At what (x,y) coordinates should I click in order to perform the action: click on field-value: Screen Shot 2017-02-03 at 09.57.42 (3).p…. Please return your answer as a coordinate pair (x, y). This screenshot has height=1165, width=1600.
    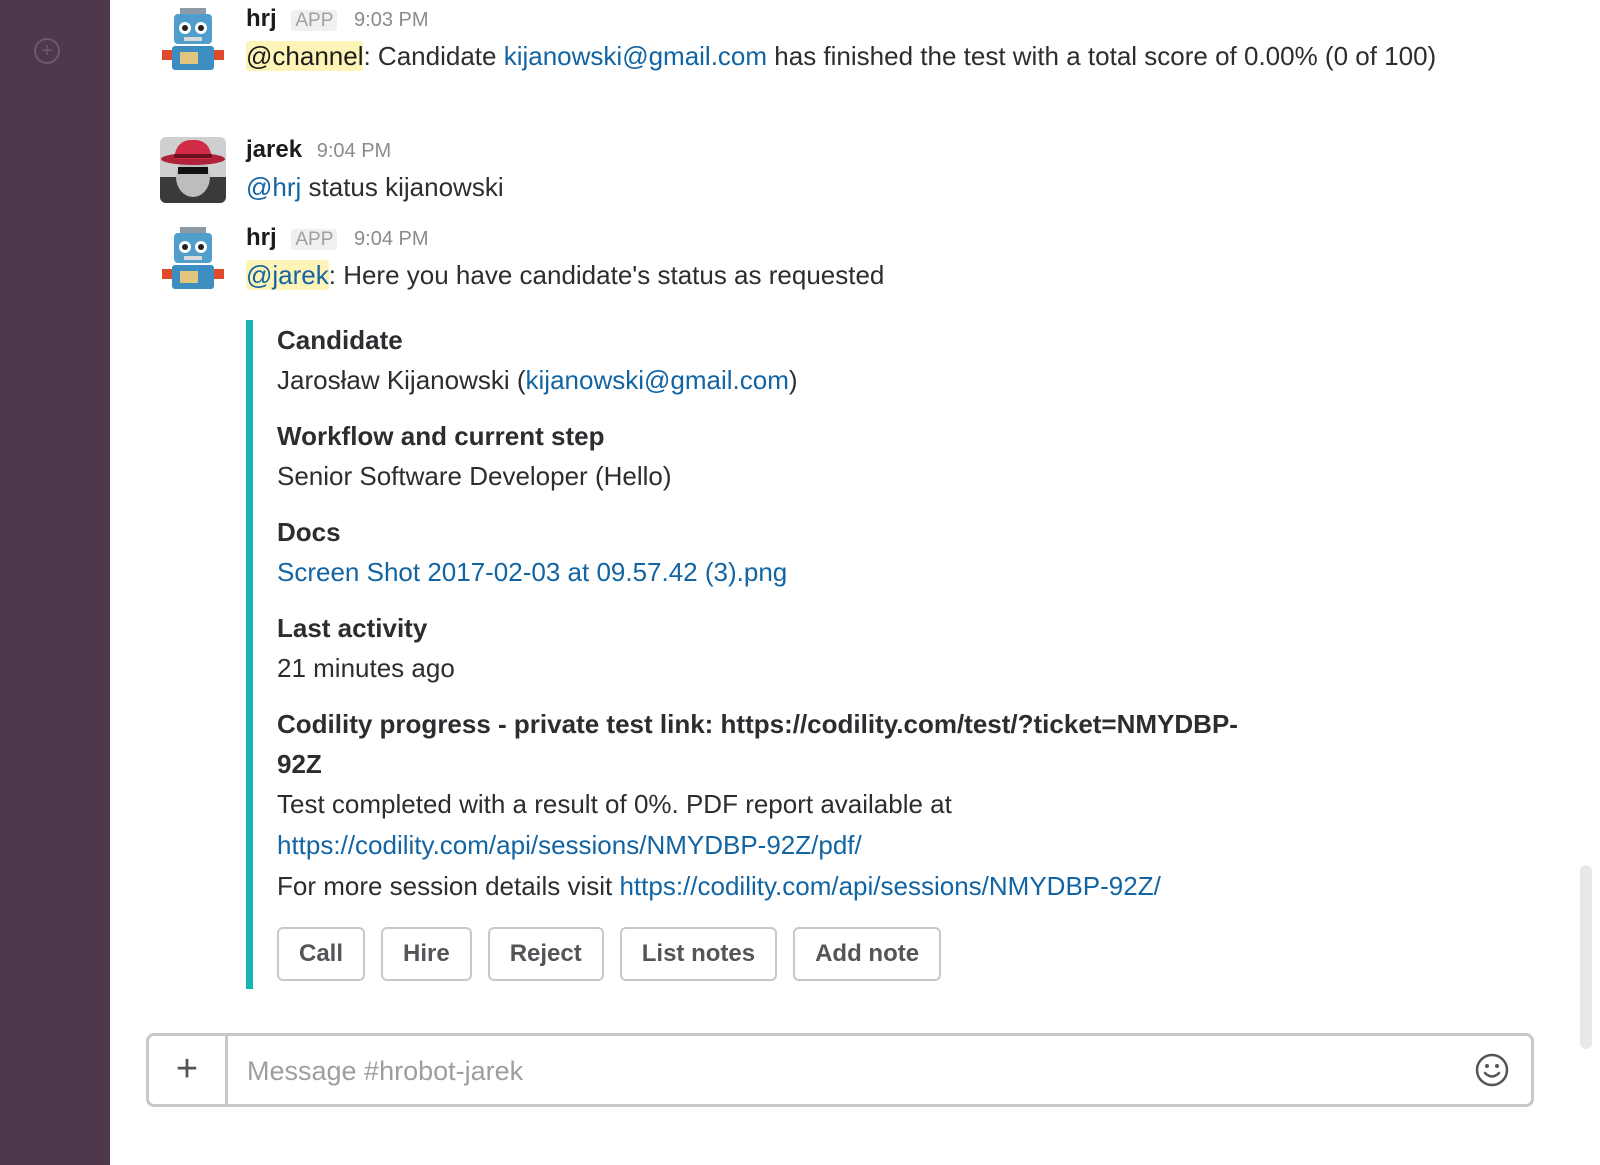
    Looking at the image, I should click on (817, 572).